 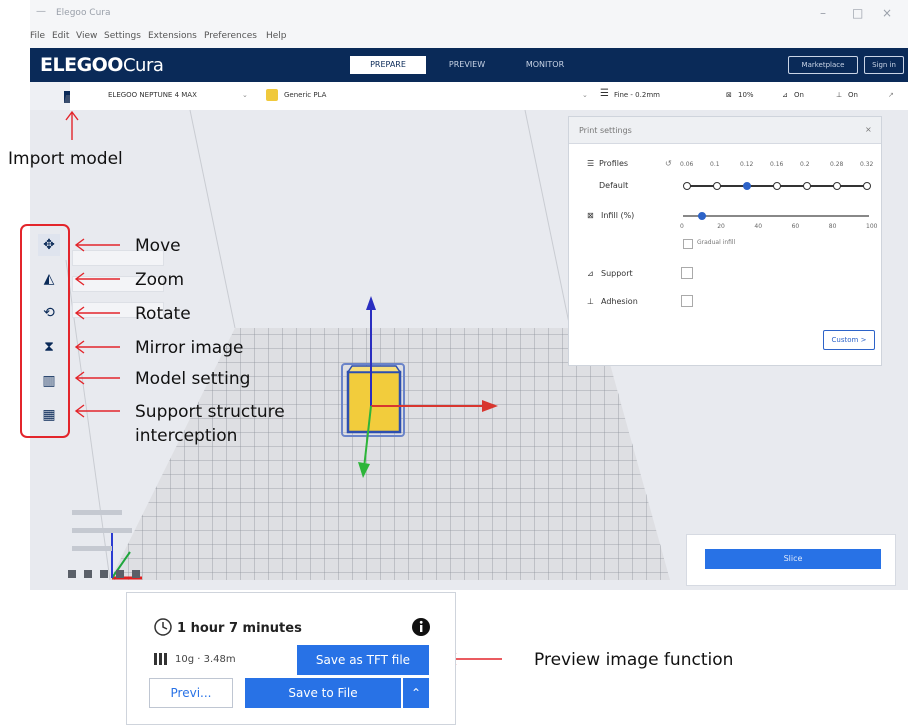 What do you see at coordinates (239, 628) in the screenshot?
I see `print-time: 1 hour 7 minutes` at bounding box center [239, 628].